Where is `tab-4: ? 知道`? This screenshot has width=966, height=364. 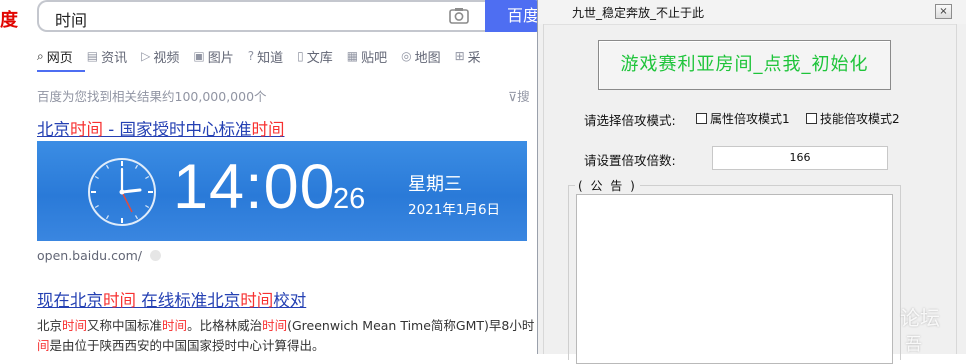
tab-4: ? 知道 is located at coordinates (265, 56).